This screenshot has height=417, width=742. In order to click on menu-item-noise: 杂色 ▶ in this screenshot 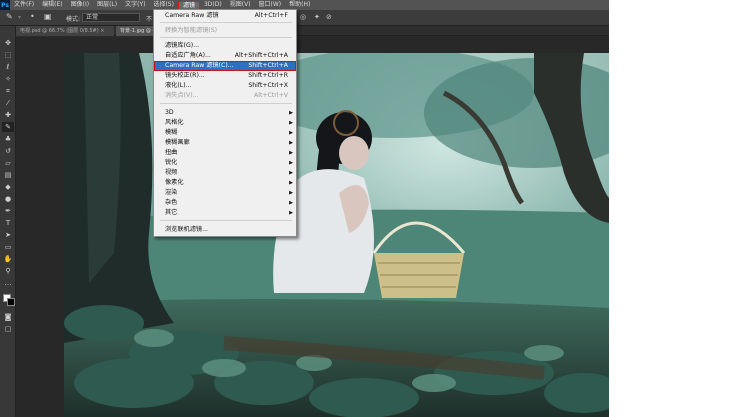, I will do `click(225, 203)`.